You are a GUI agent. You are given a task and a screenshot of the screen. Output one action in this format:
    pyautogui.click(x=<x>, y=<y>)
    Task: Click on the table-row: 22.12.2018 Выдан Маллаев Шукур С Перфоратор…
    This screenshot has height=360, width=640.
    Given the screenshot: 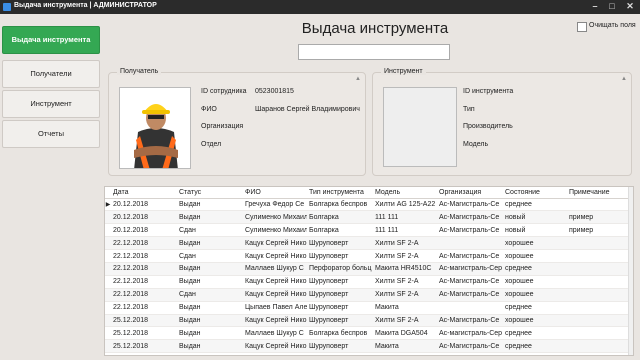 What is the action you would take?
    pyautogui.click(x=368, y=269)
    